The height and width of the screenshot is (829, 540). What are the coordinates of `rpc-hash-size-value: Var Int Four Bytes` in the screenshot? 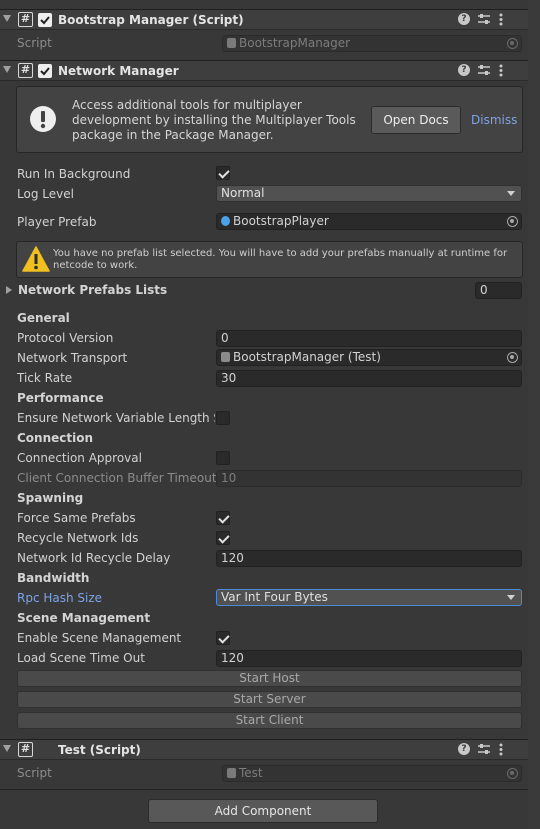 It's located at (274, 597).